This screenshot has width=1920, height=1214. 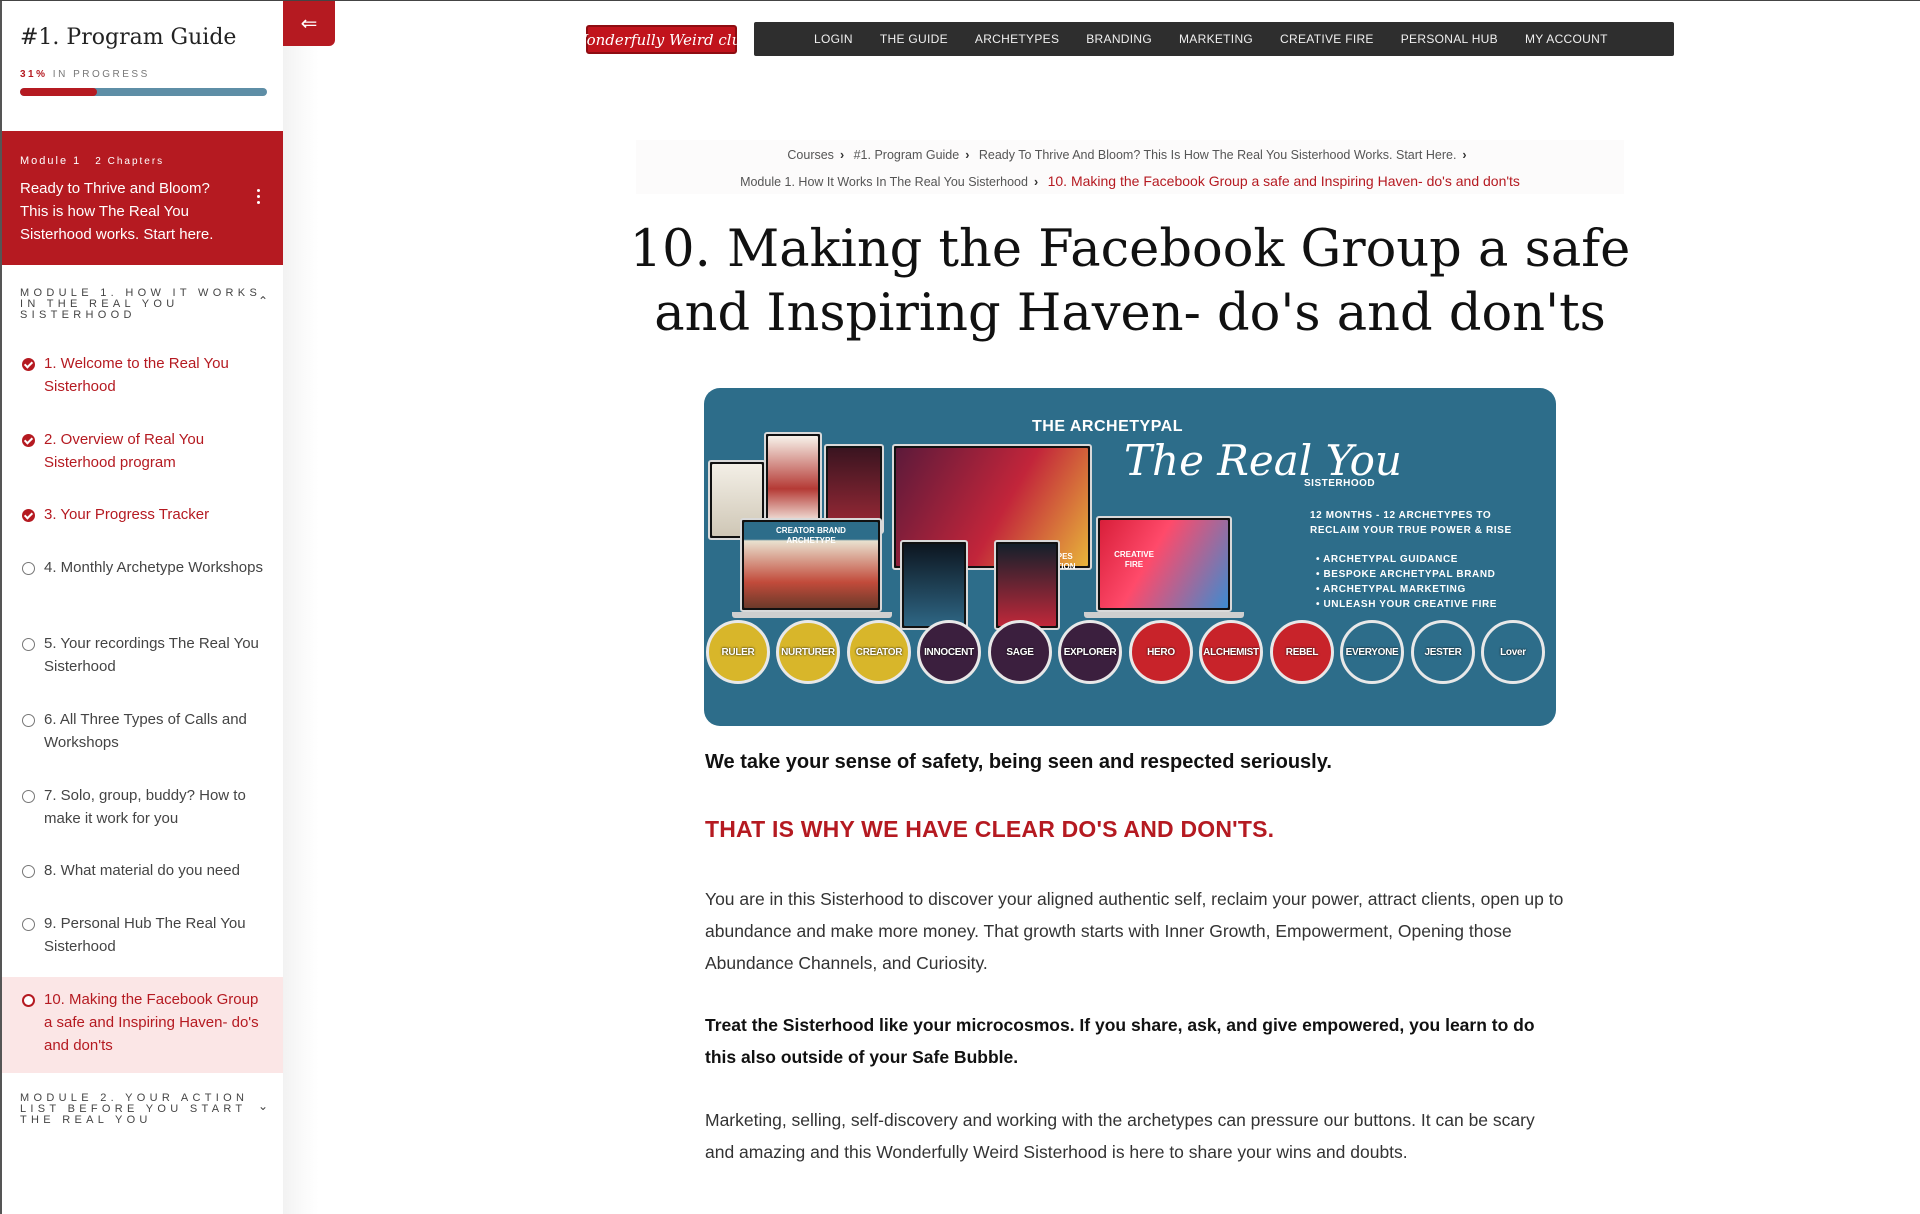 I want to click on archetype-label: EVERYONE, so click(x=1372, y=652).